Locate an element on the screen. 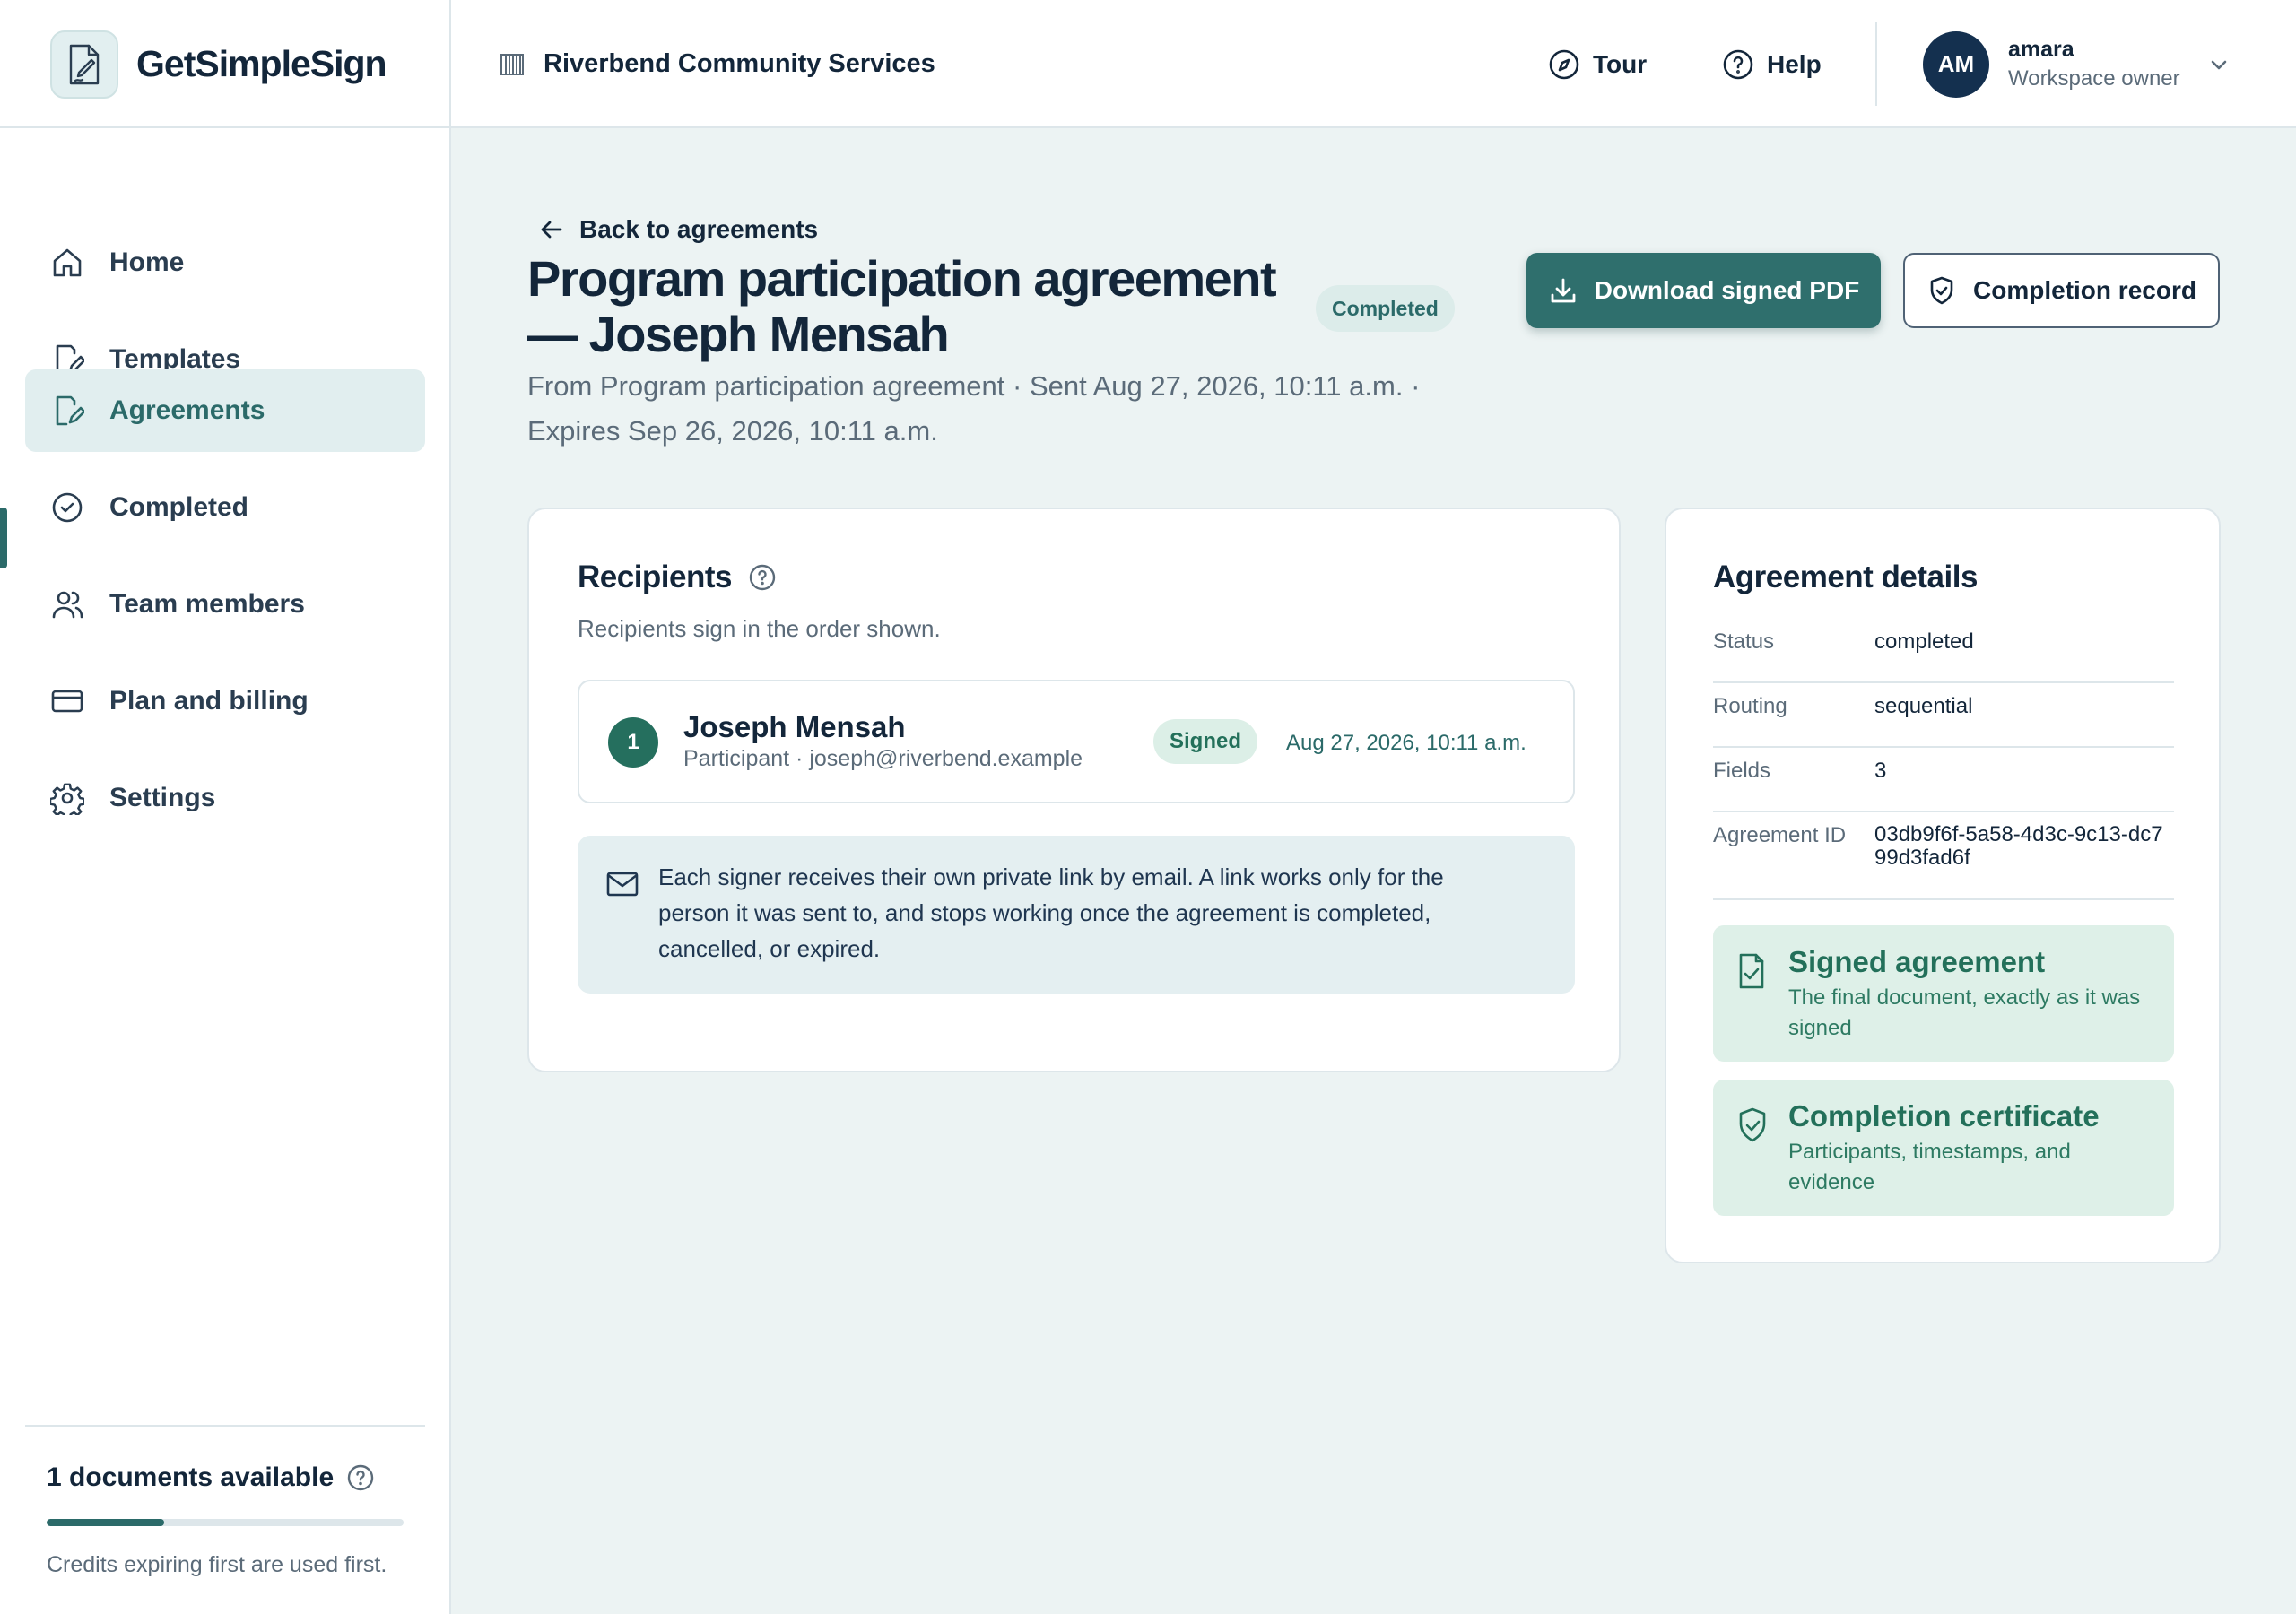  detail-row-status: Status completed is located at coordinates (1943, 651).